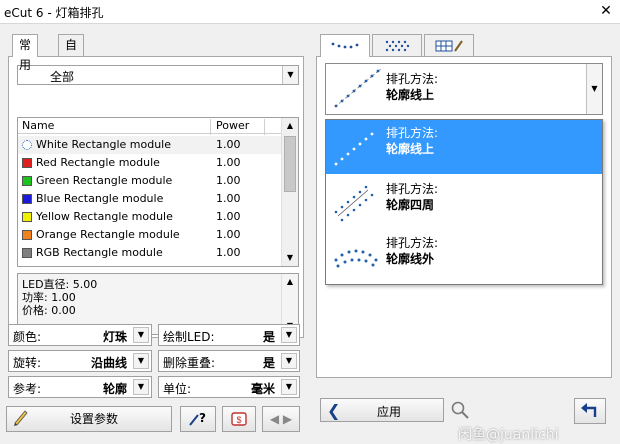 The image size is (620, 444). What do you see at coordinates (177, 389) in the screenshot?
I see `unit-label: 单位:` at bounding box center [177, 389].